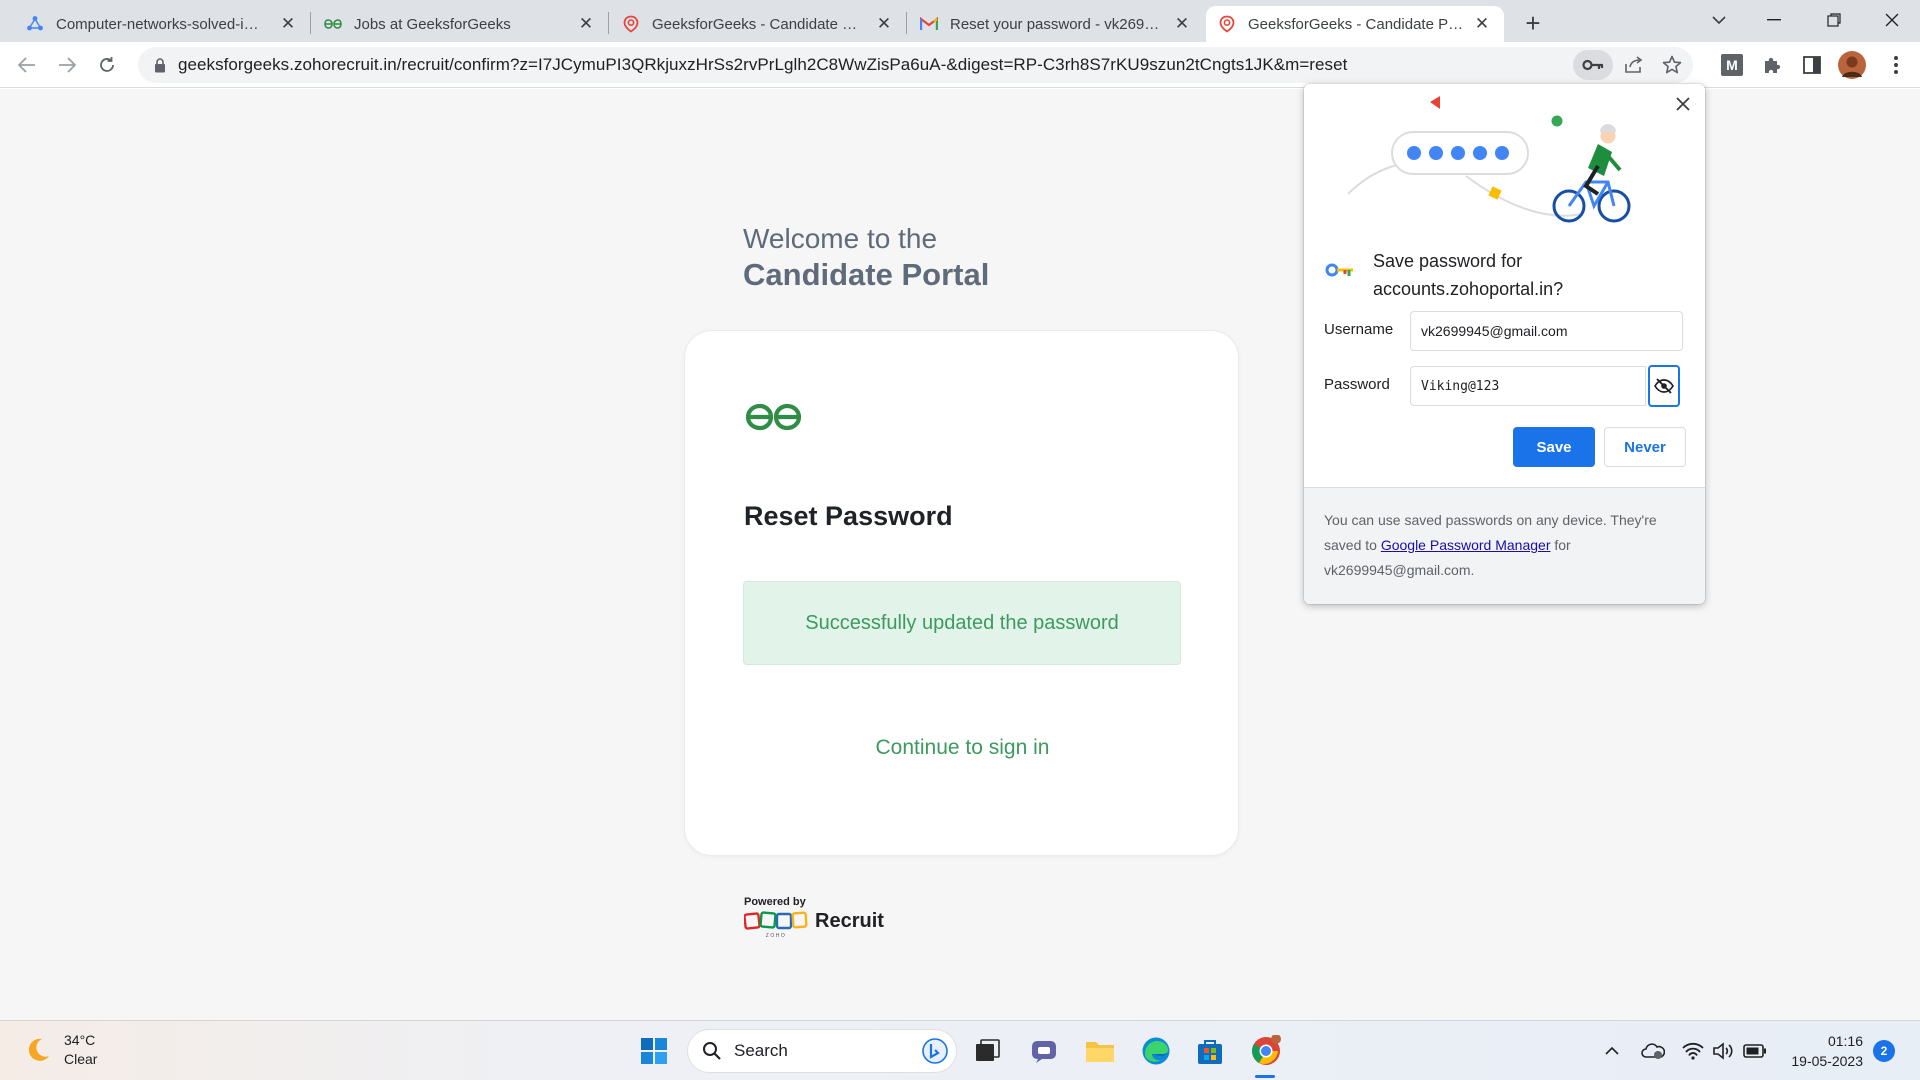 Image resolution: width=1920 pixels, height=1080 pixels. Describe the element at coordinates (1265, 1076) in the screenshot. I see `active-app-indicator` at that location.